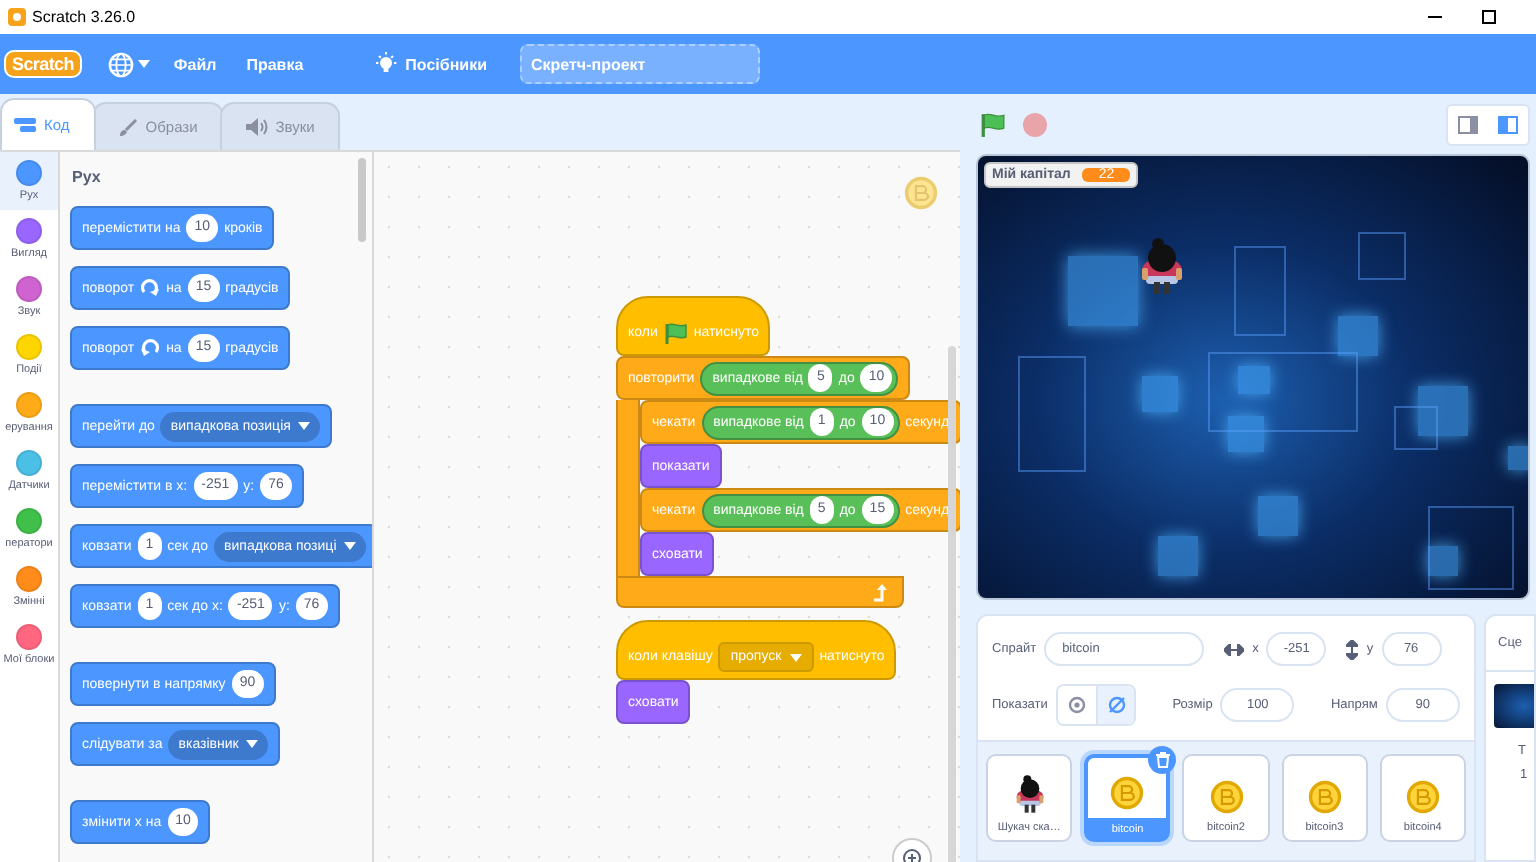 The height and width of the screenshot is (862, 1536). I want to click on window-title: Scratch 3.26.0, so click(84, 17).